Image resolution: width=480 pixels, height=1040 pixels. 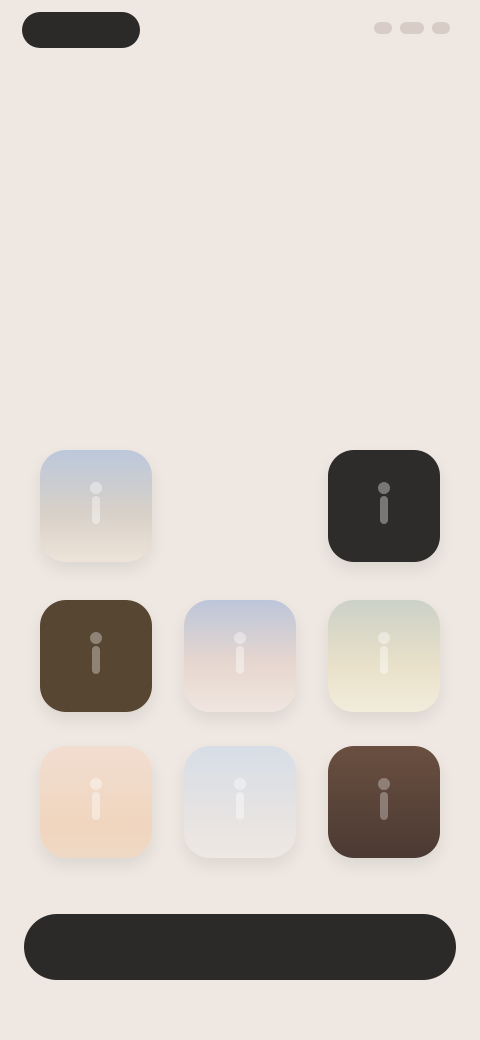 I want to click on top-left-pill-button, so click(x=81, y=30).